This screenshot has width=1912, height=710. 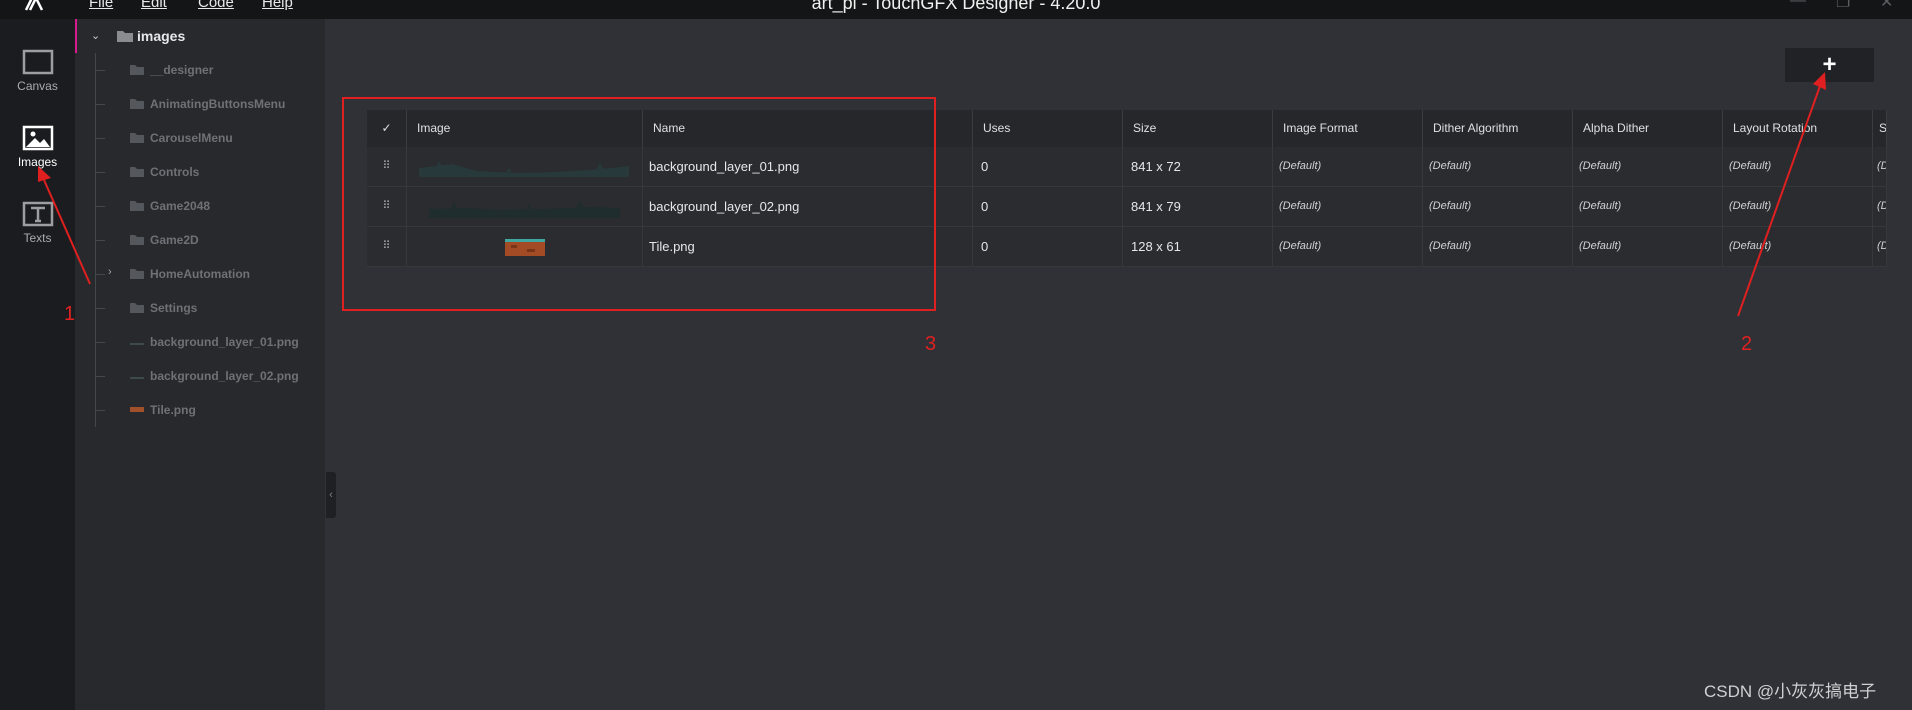 I want to click on annotation-label-3: 3, so click(x=931, y=344).